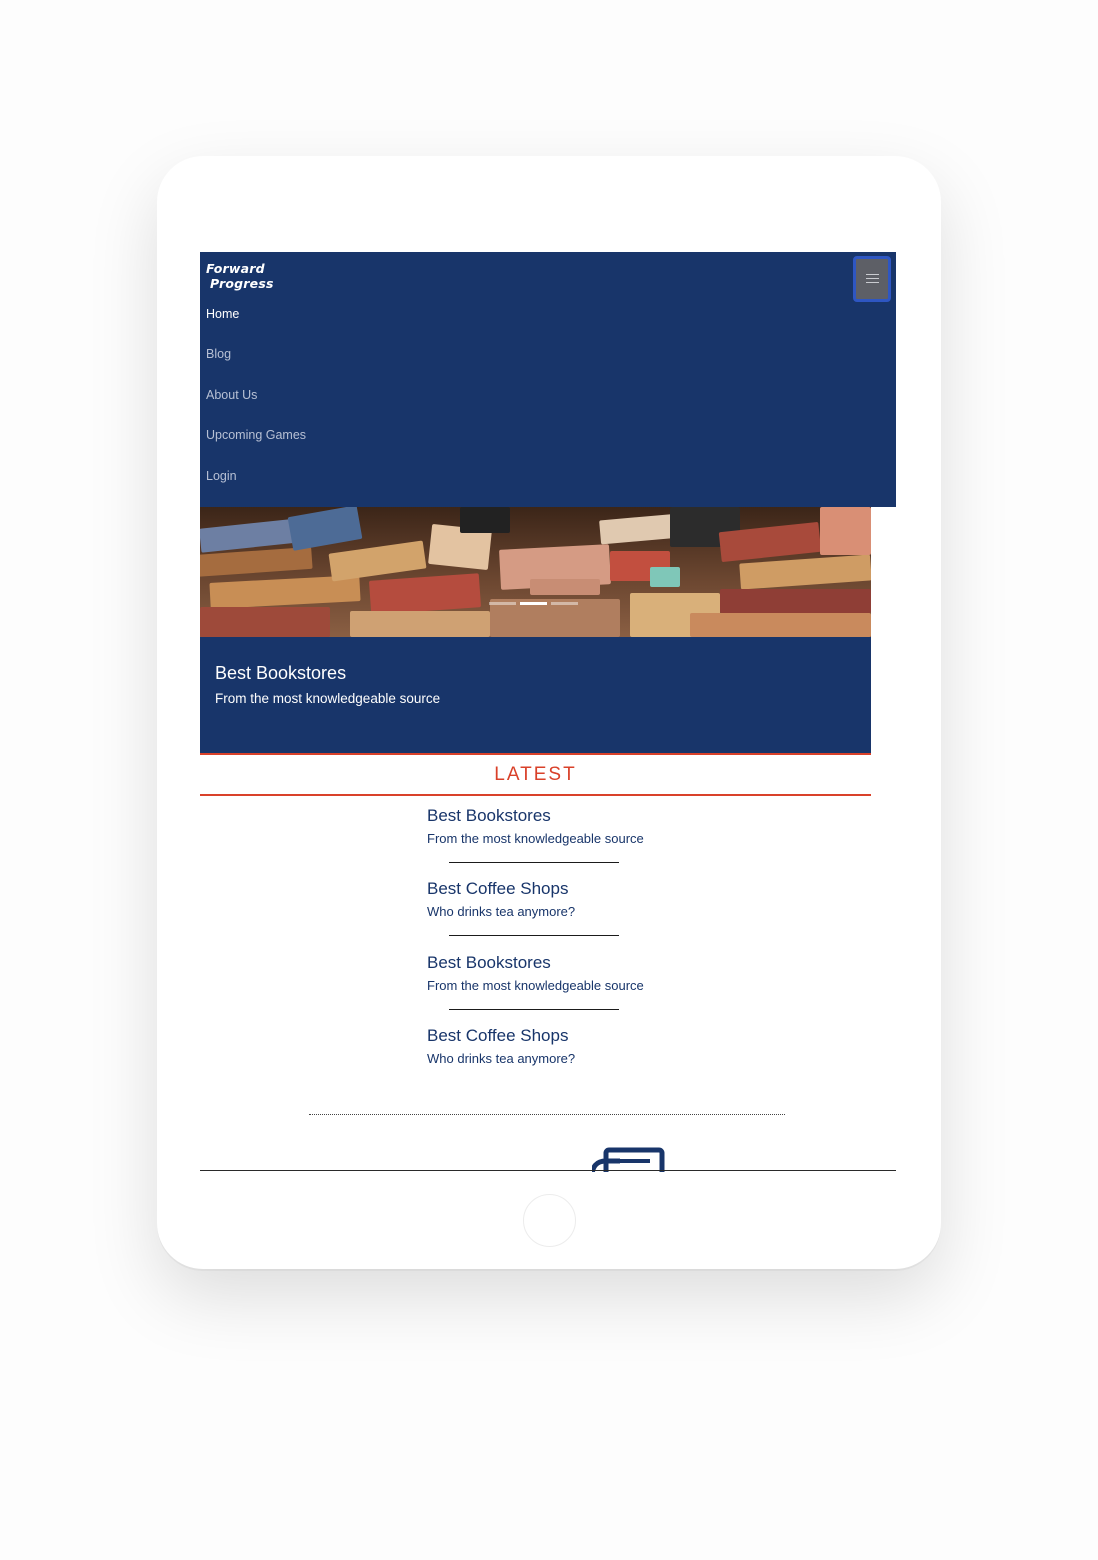 The height and width of the screenshot is (1560, 1098). I want to click on nav-item-blog: Blog, so click(256, 366).